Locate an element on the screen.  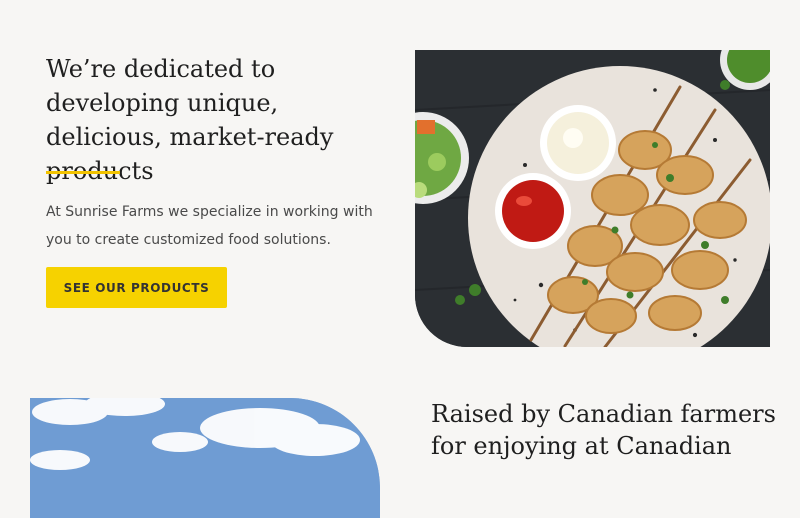
sky-clouds-image is located at coordinates (205, 458).